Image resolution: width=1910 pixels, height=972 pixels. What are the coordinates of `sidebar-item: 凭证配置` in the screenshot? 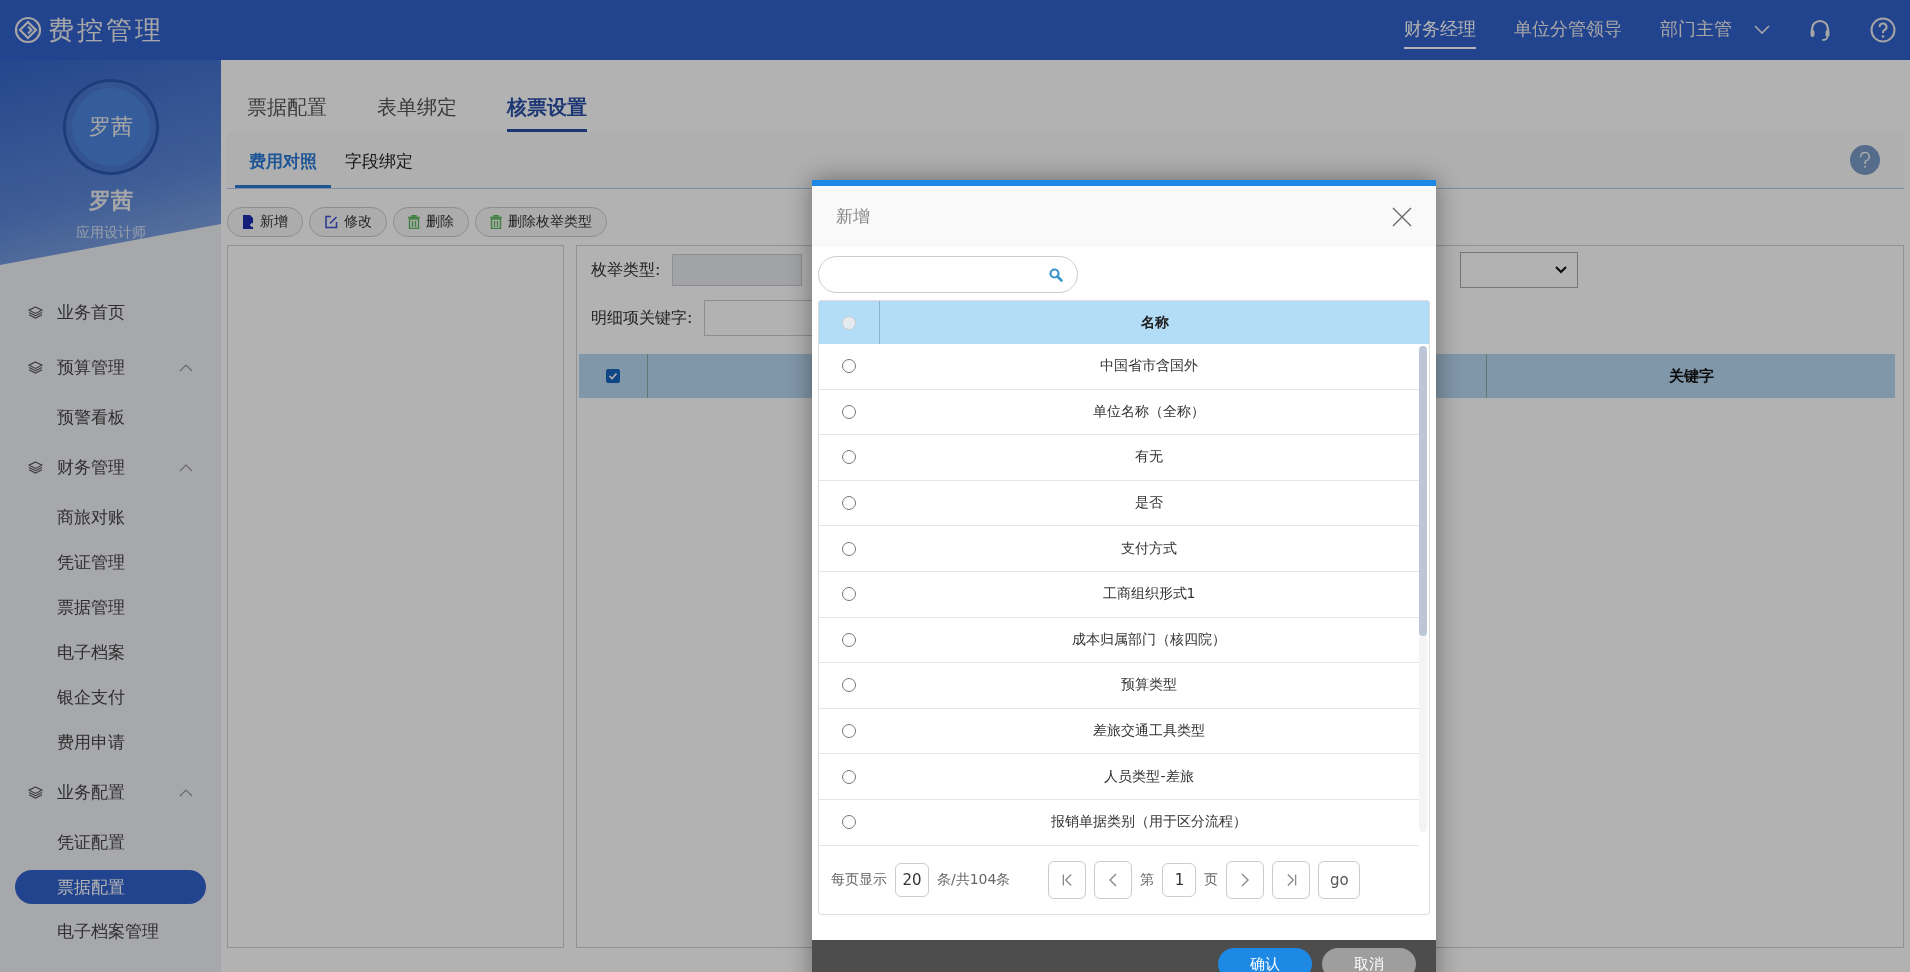 It's located at (110, 842).